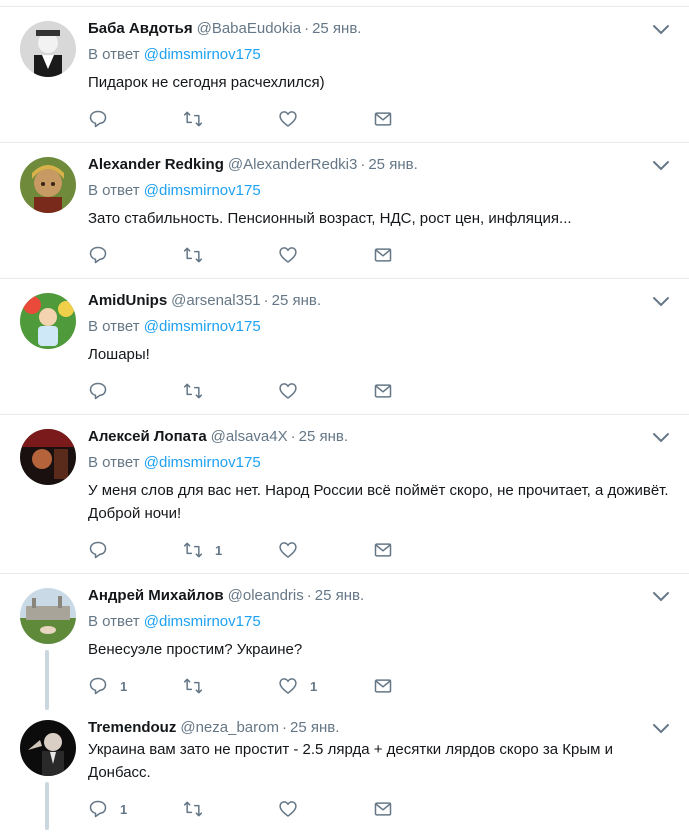 This screenshot has width=689, height=832. Describe the element at coordinates (249, 28) in the screenshot. I see `user-handle: @BabaEudokia` at that location.